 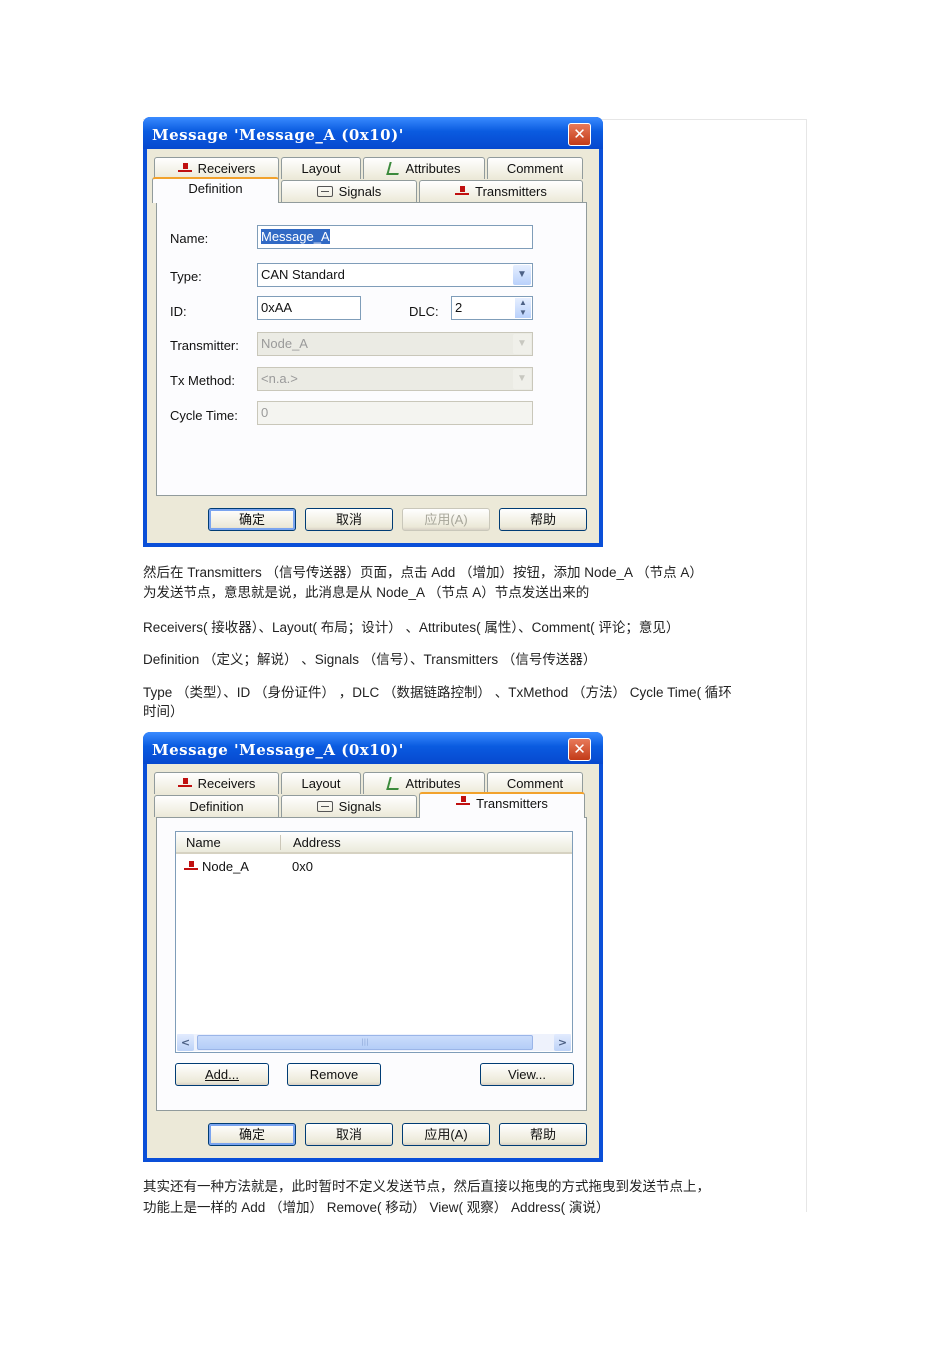 I want to click on type-value: CAN Standard, so click(x=303, y=274).